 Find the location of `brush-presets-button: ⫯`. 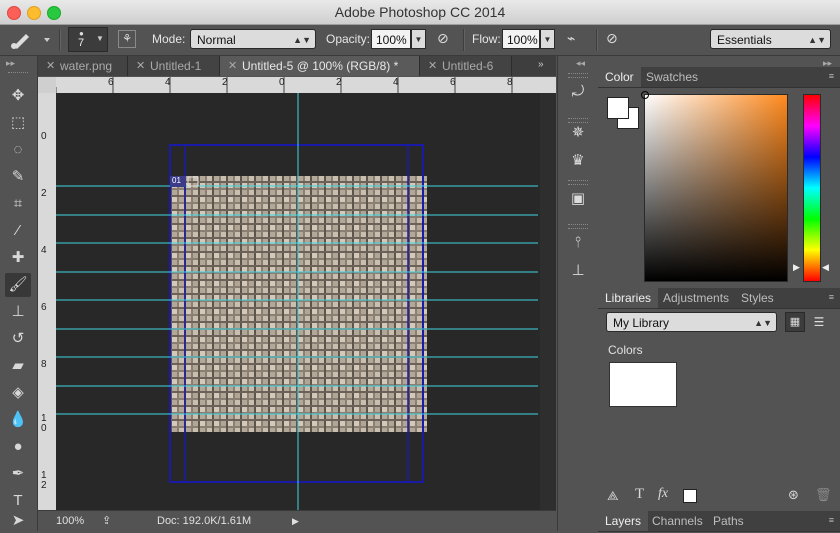

brush-presets-button: ⫯ is located at coordinates (578, 243).